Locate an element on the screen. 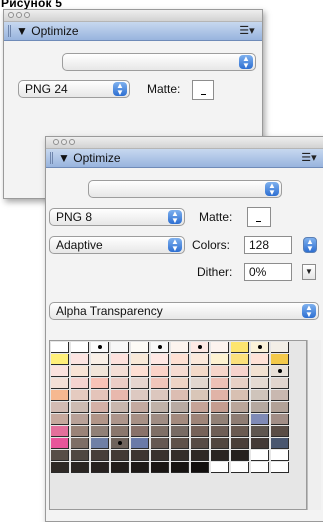  matte-color-box is located at coordinates (259, 217).